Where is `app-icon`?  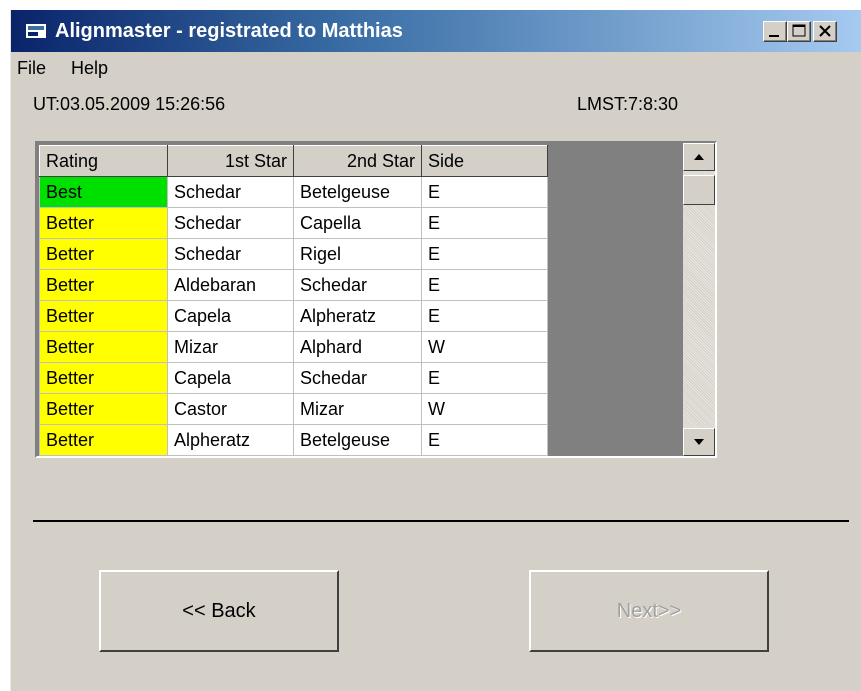
app-icon is located at coordinates (36, 31).